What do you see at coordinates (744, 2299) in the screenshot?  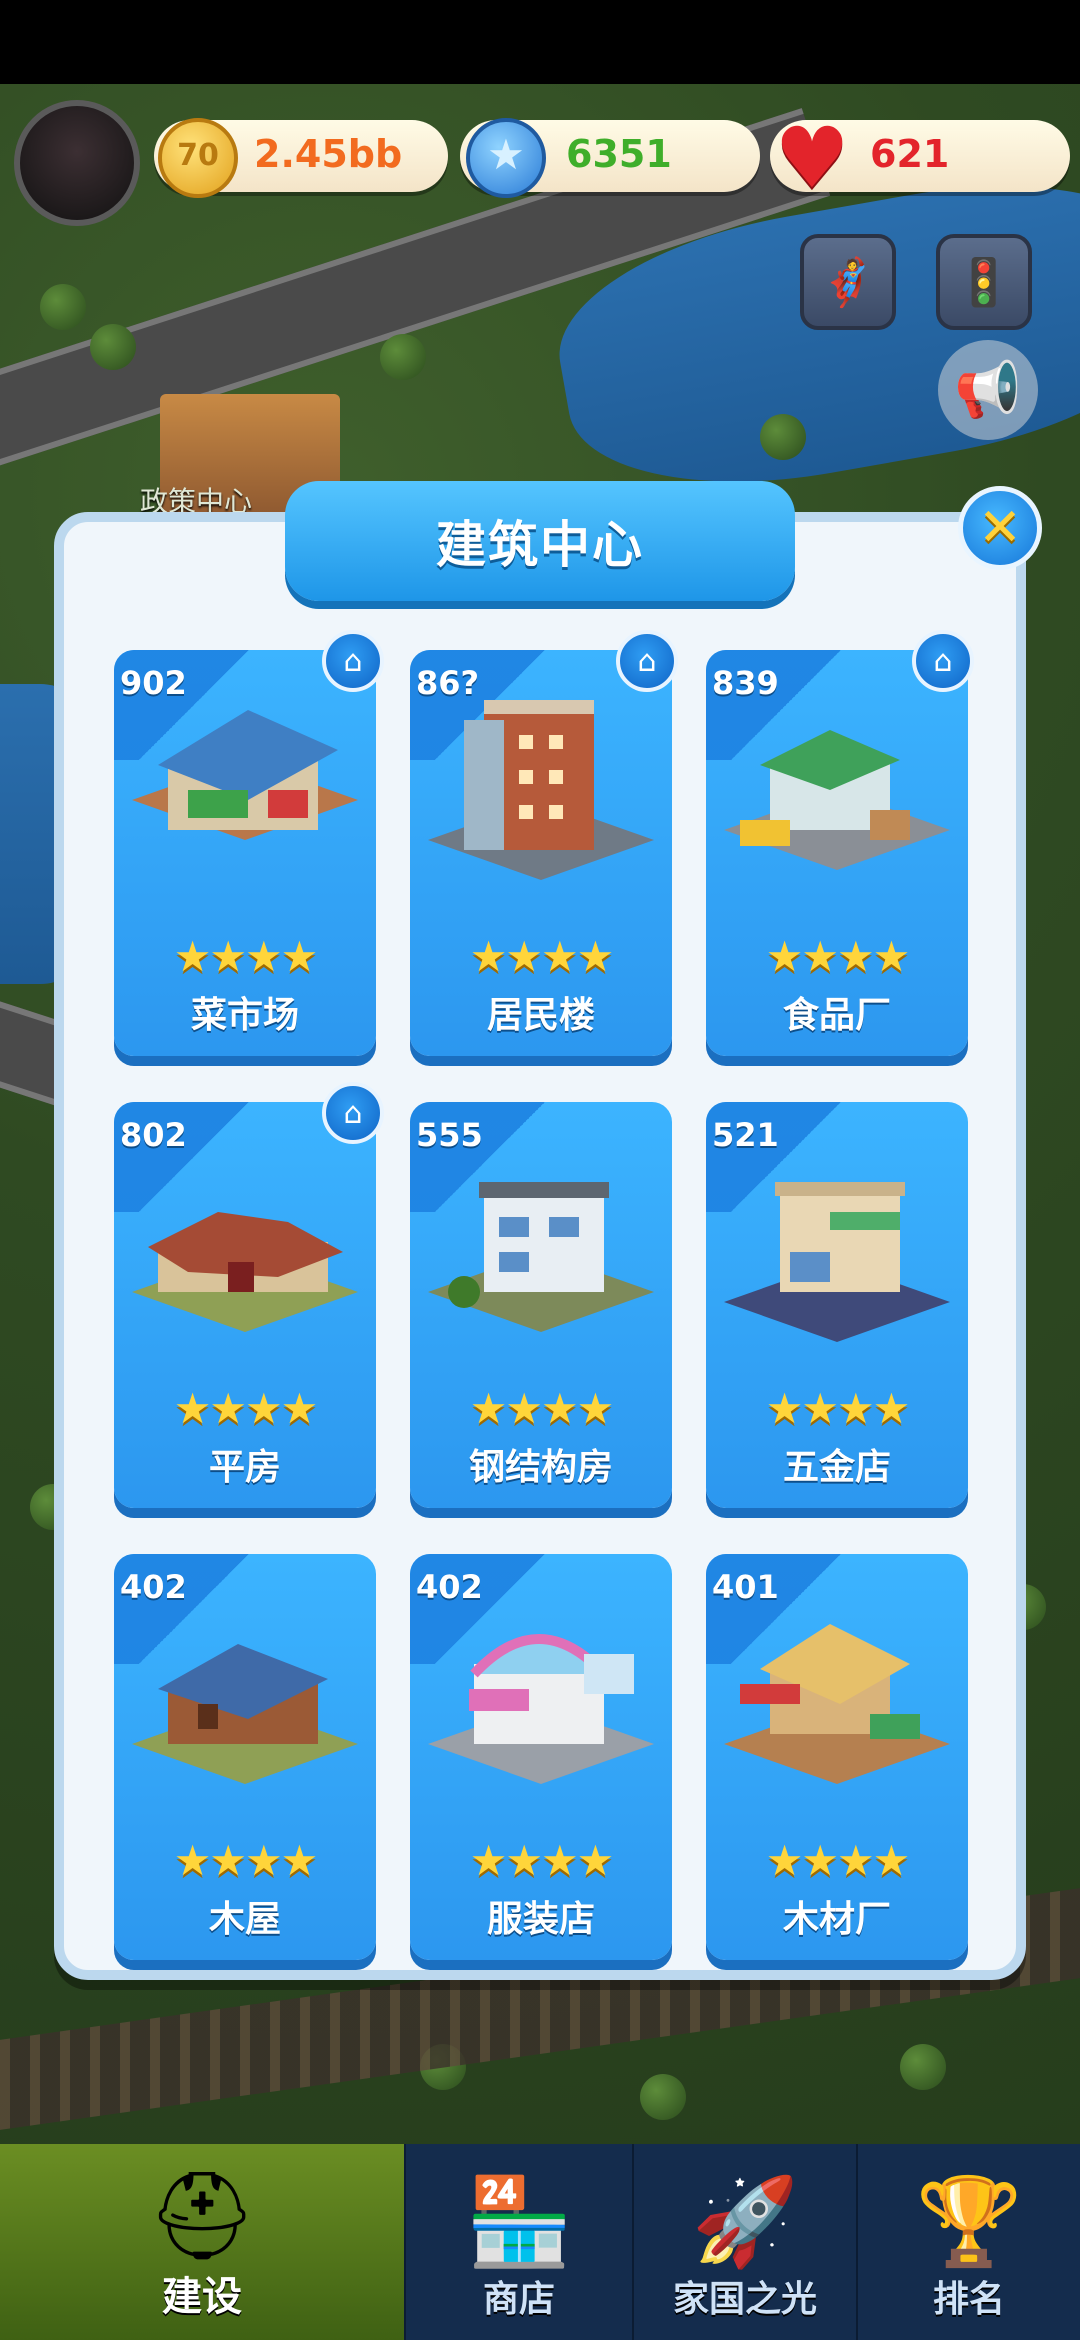 I see `tab-national-glory-label: 家国之光` at bounding box center [744, 2299].